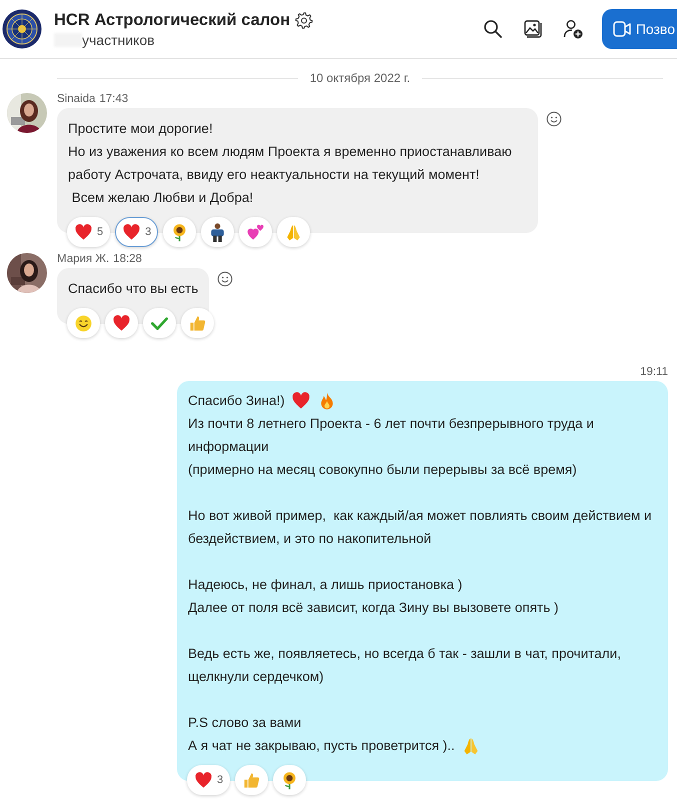 The height and width of the screenshot is (805, 677). Describe the element at coordinates (654, 372) in the screenshot. I see `message-time: 19:11` at that location.